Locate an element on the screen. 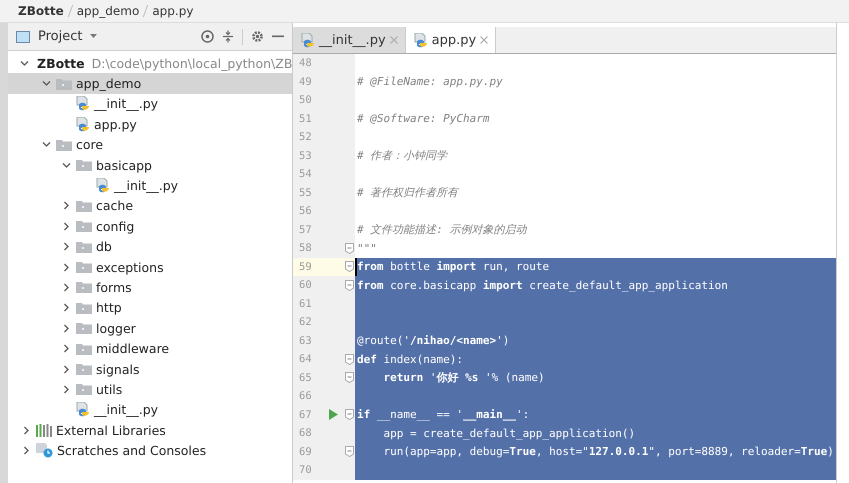 This screenshot has height=483, width=849. dropdown-caret-icon is located at coordinates (94, 36).